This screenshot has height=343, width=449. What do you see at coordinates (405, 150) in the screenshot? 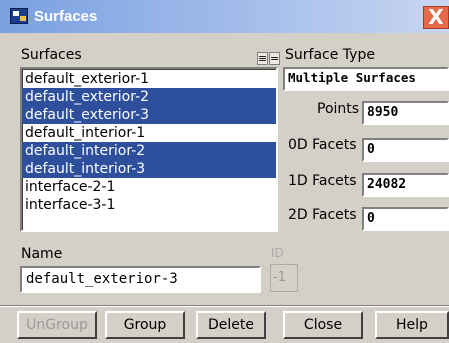
I see `0d-facets-field: 0` at bounding box center [405, 150].